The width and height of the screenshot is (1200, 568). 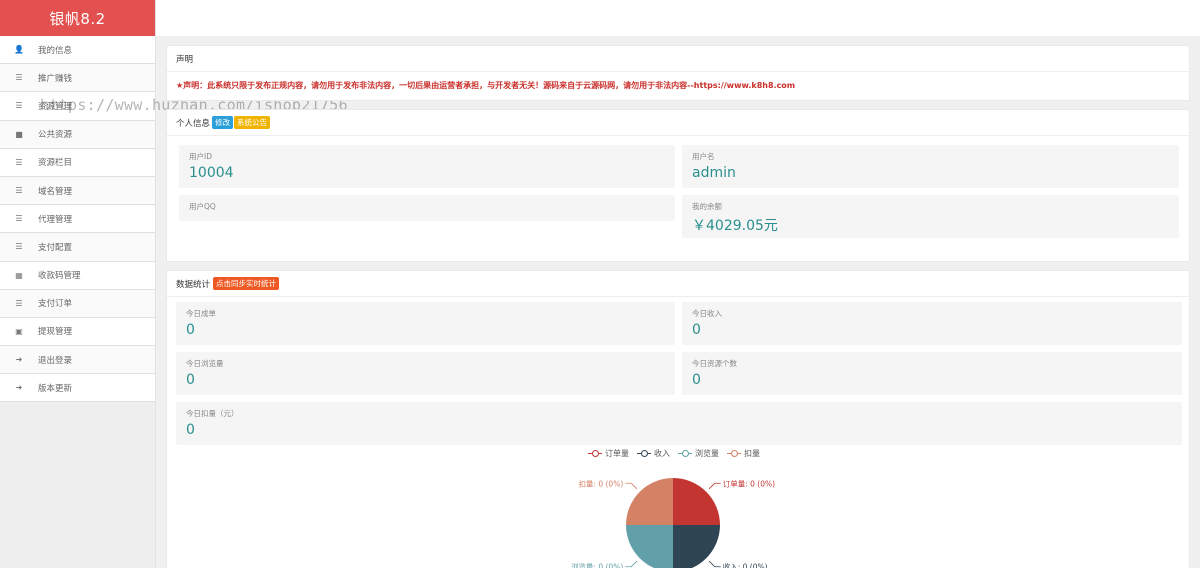 I want to click on sidebar-item: ☰ 支付配置, so click(x=77, y=247).